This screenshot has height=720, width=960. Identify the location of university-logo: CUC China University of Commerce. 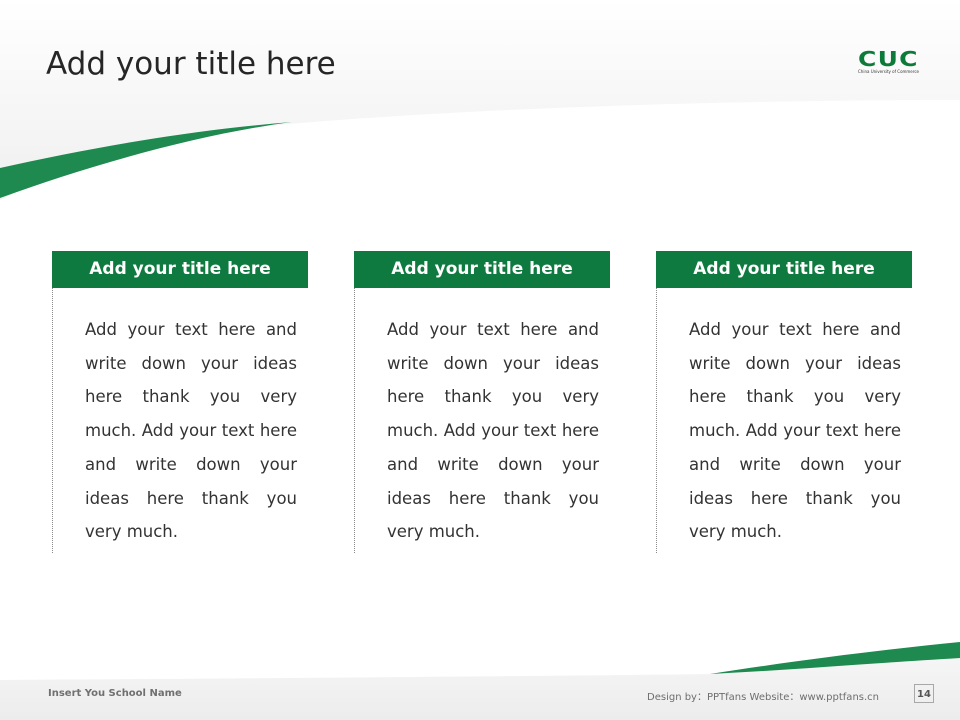
(893, 64).